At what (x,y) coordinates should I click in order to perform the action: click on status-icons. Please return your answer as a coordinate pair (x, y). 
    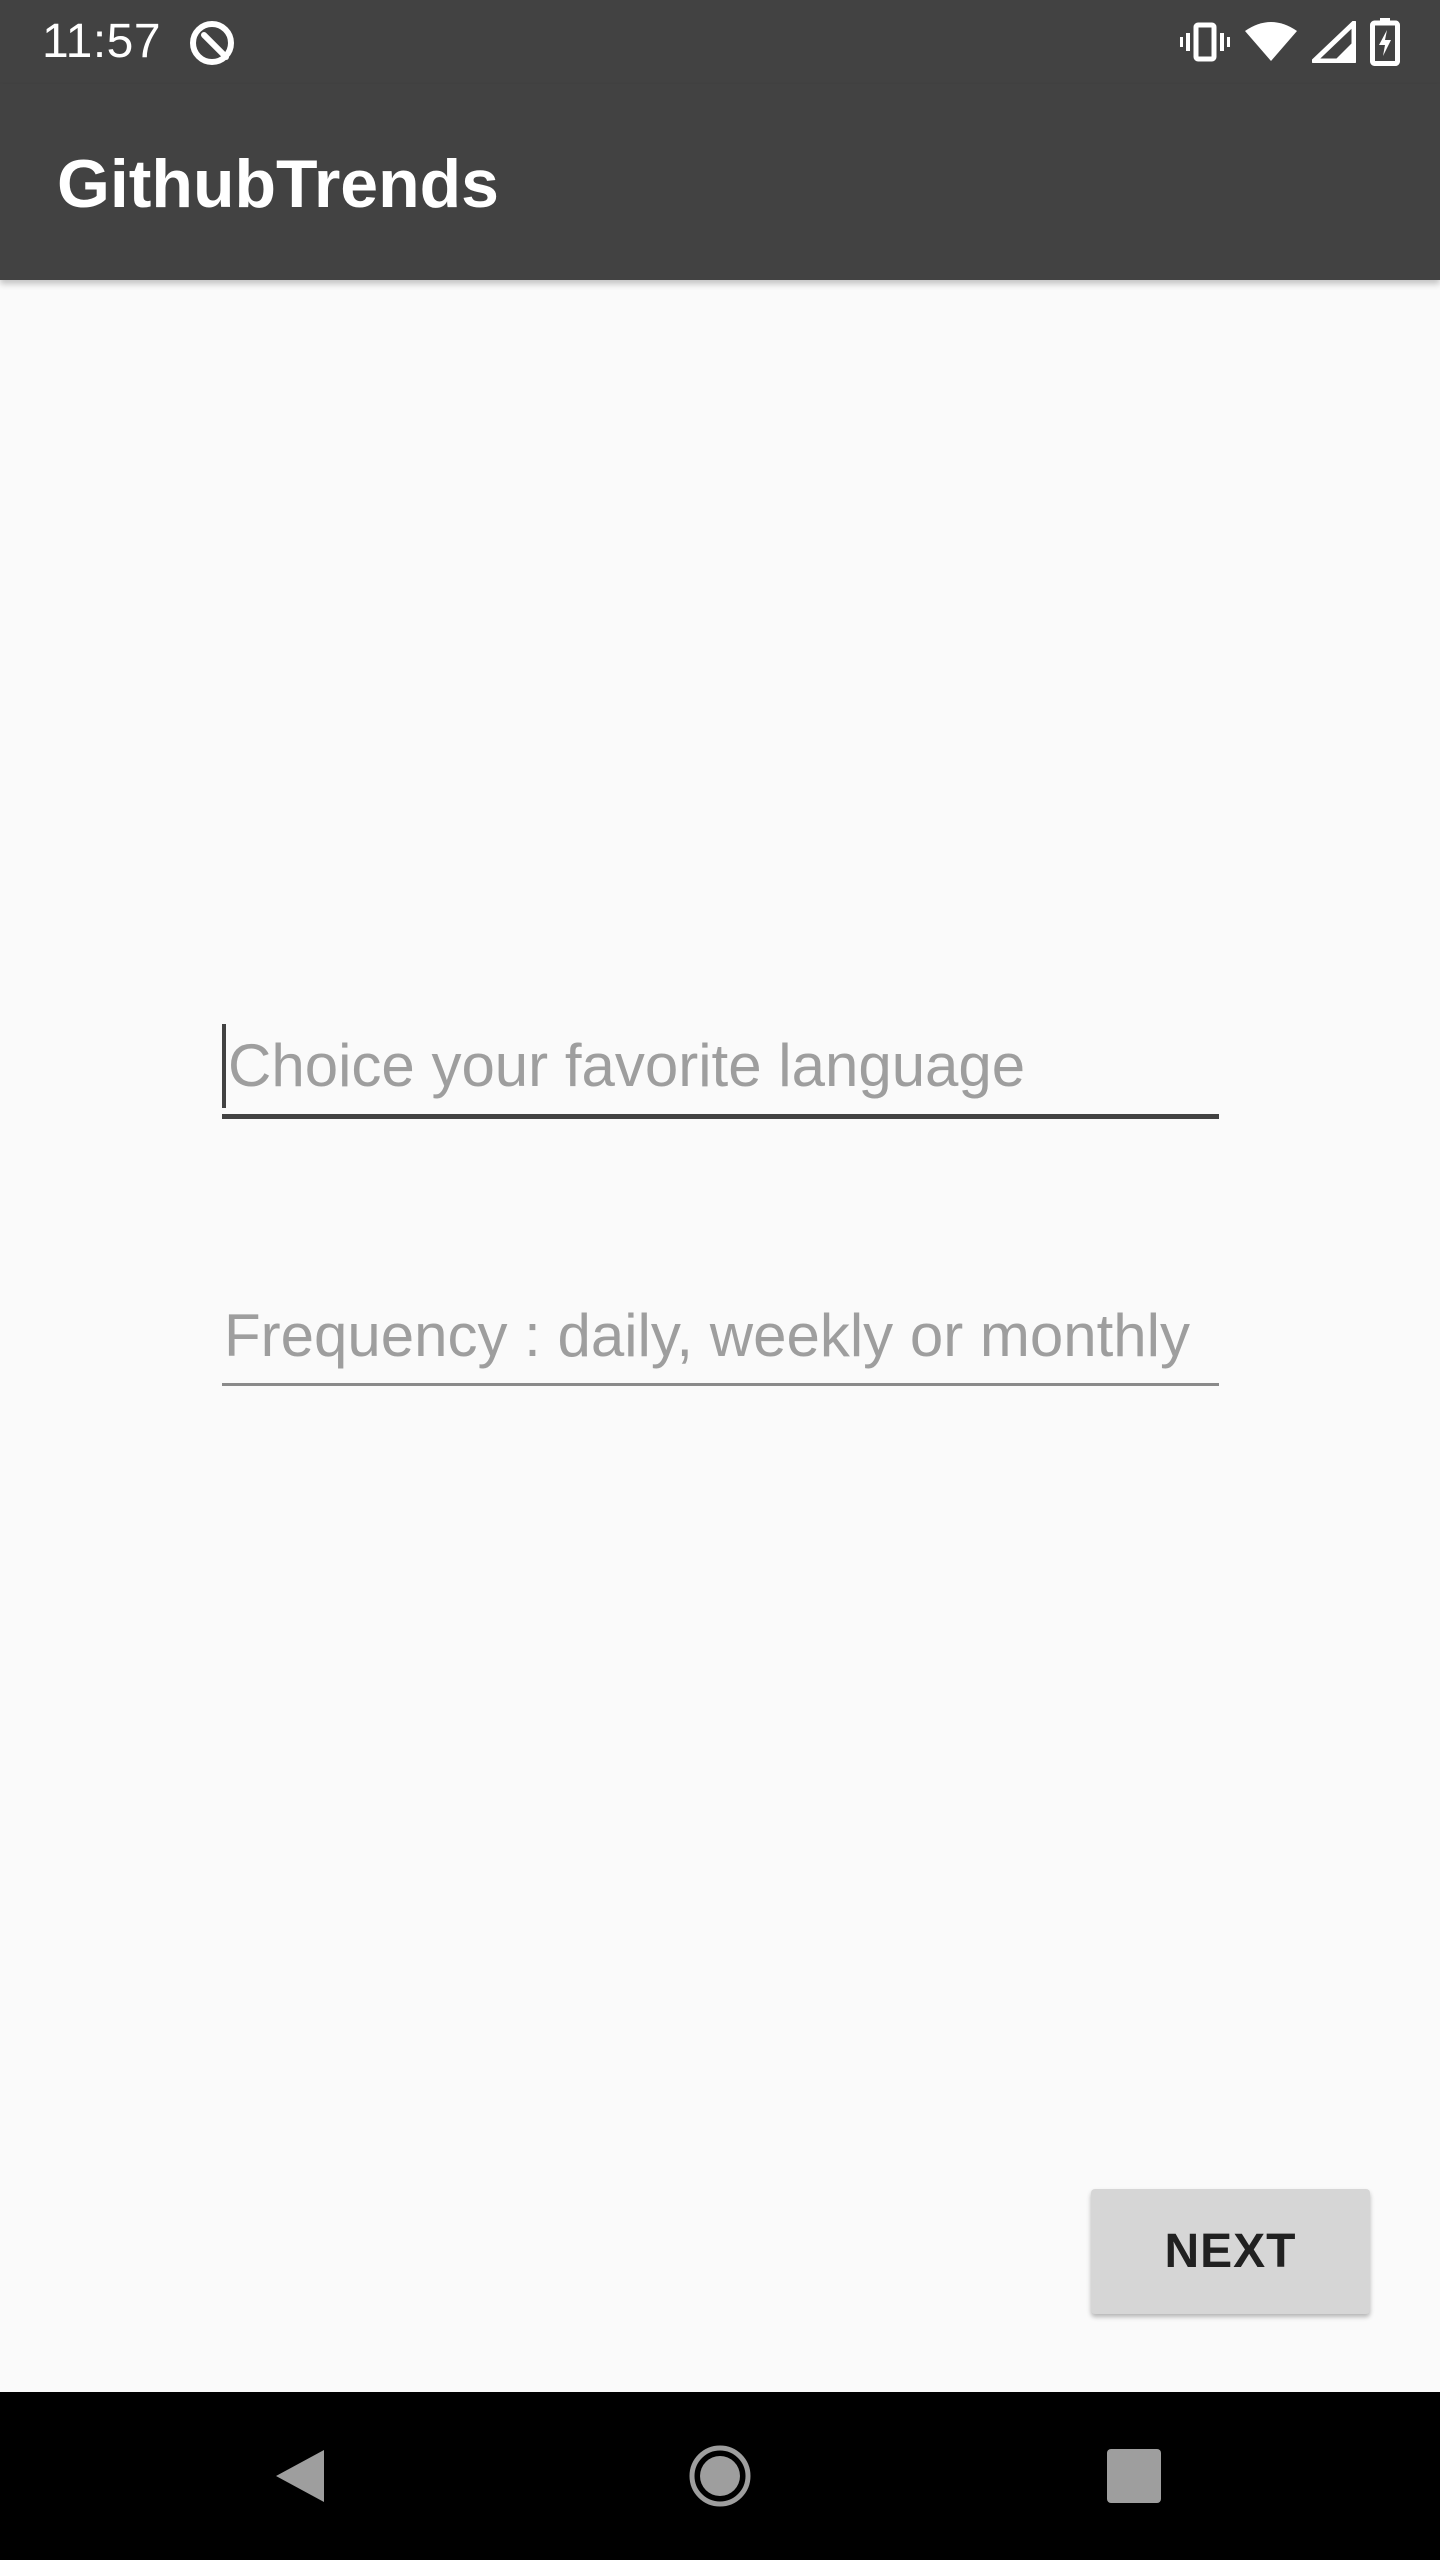
    Looking at the image, I should click on (1290, 42).